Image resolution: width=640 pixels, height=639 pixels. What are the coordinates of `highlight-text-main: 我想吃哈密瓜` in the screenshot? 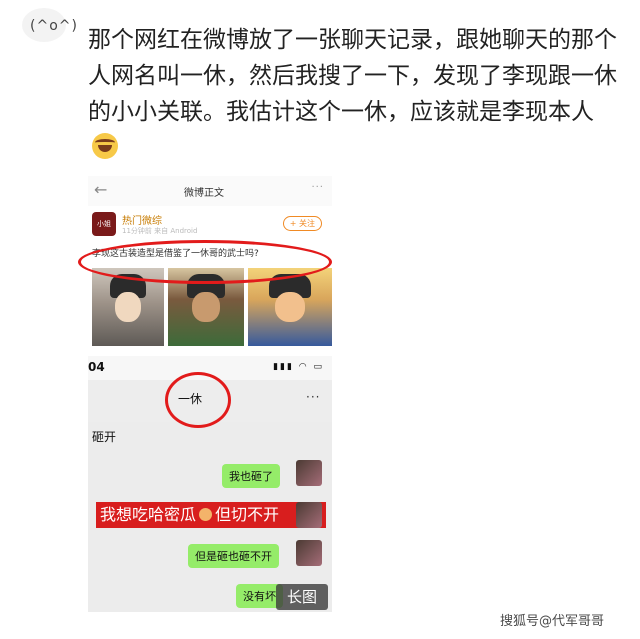 It's located at (148, 514).